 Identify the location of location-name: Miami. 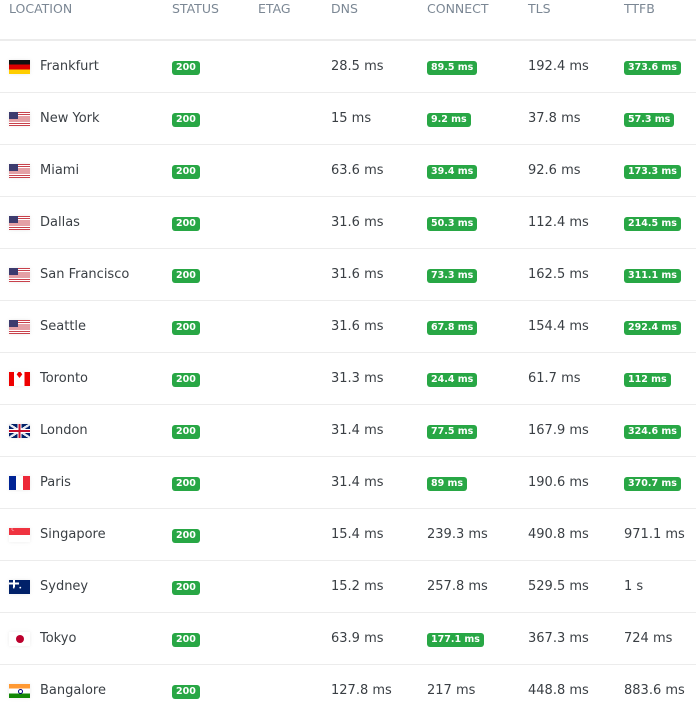
(59, 170).